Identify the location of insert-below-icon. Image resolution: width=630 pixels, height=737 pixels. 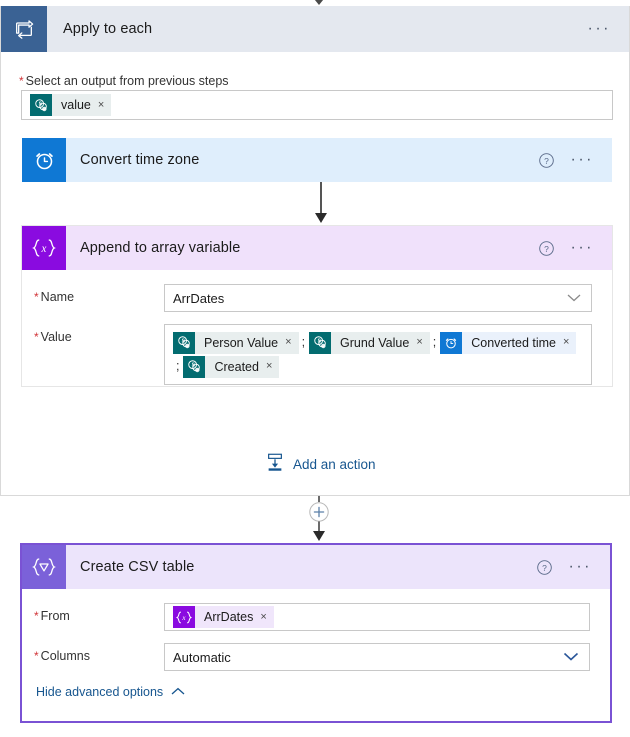
(275, 464).